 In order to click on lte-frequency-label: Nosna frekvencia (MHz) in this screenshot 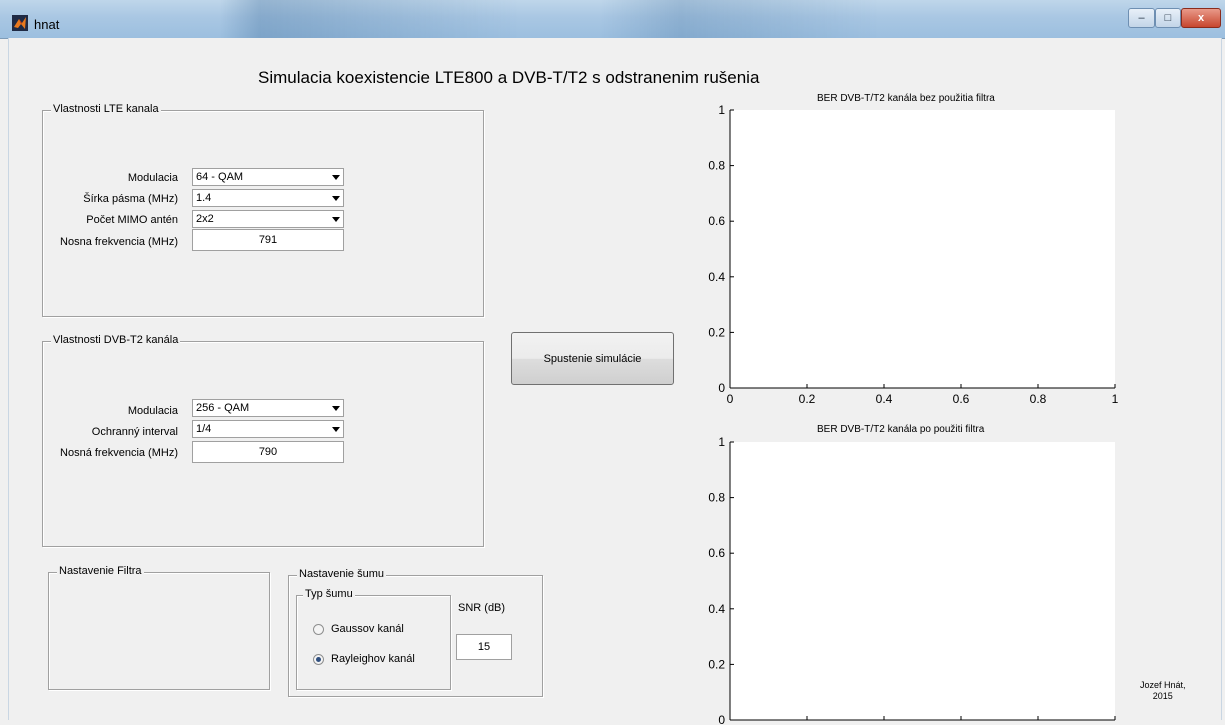, I will do `click(119, 242)`.